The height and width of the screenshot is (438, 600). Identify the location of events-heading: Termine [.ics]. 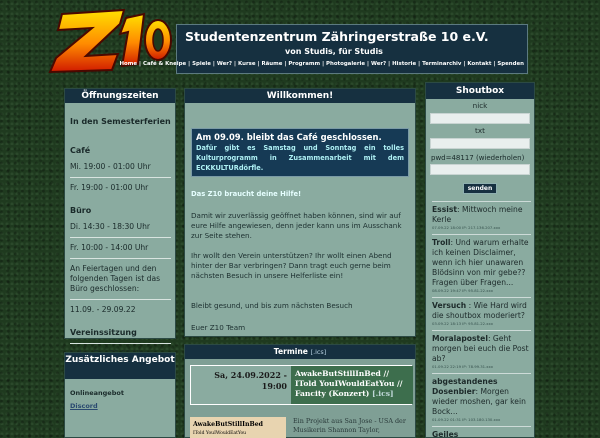
(300, 352).